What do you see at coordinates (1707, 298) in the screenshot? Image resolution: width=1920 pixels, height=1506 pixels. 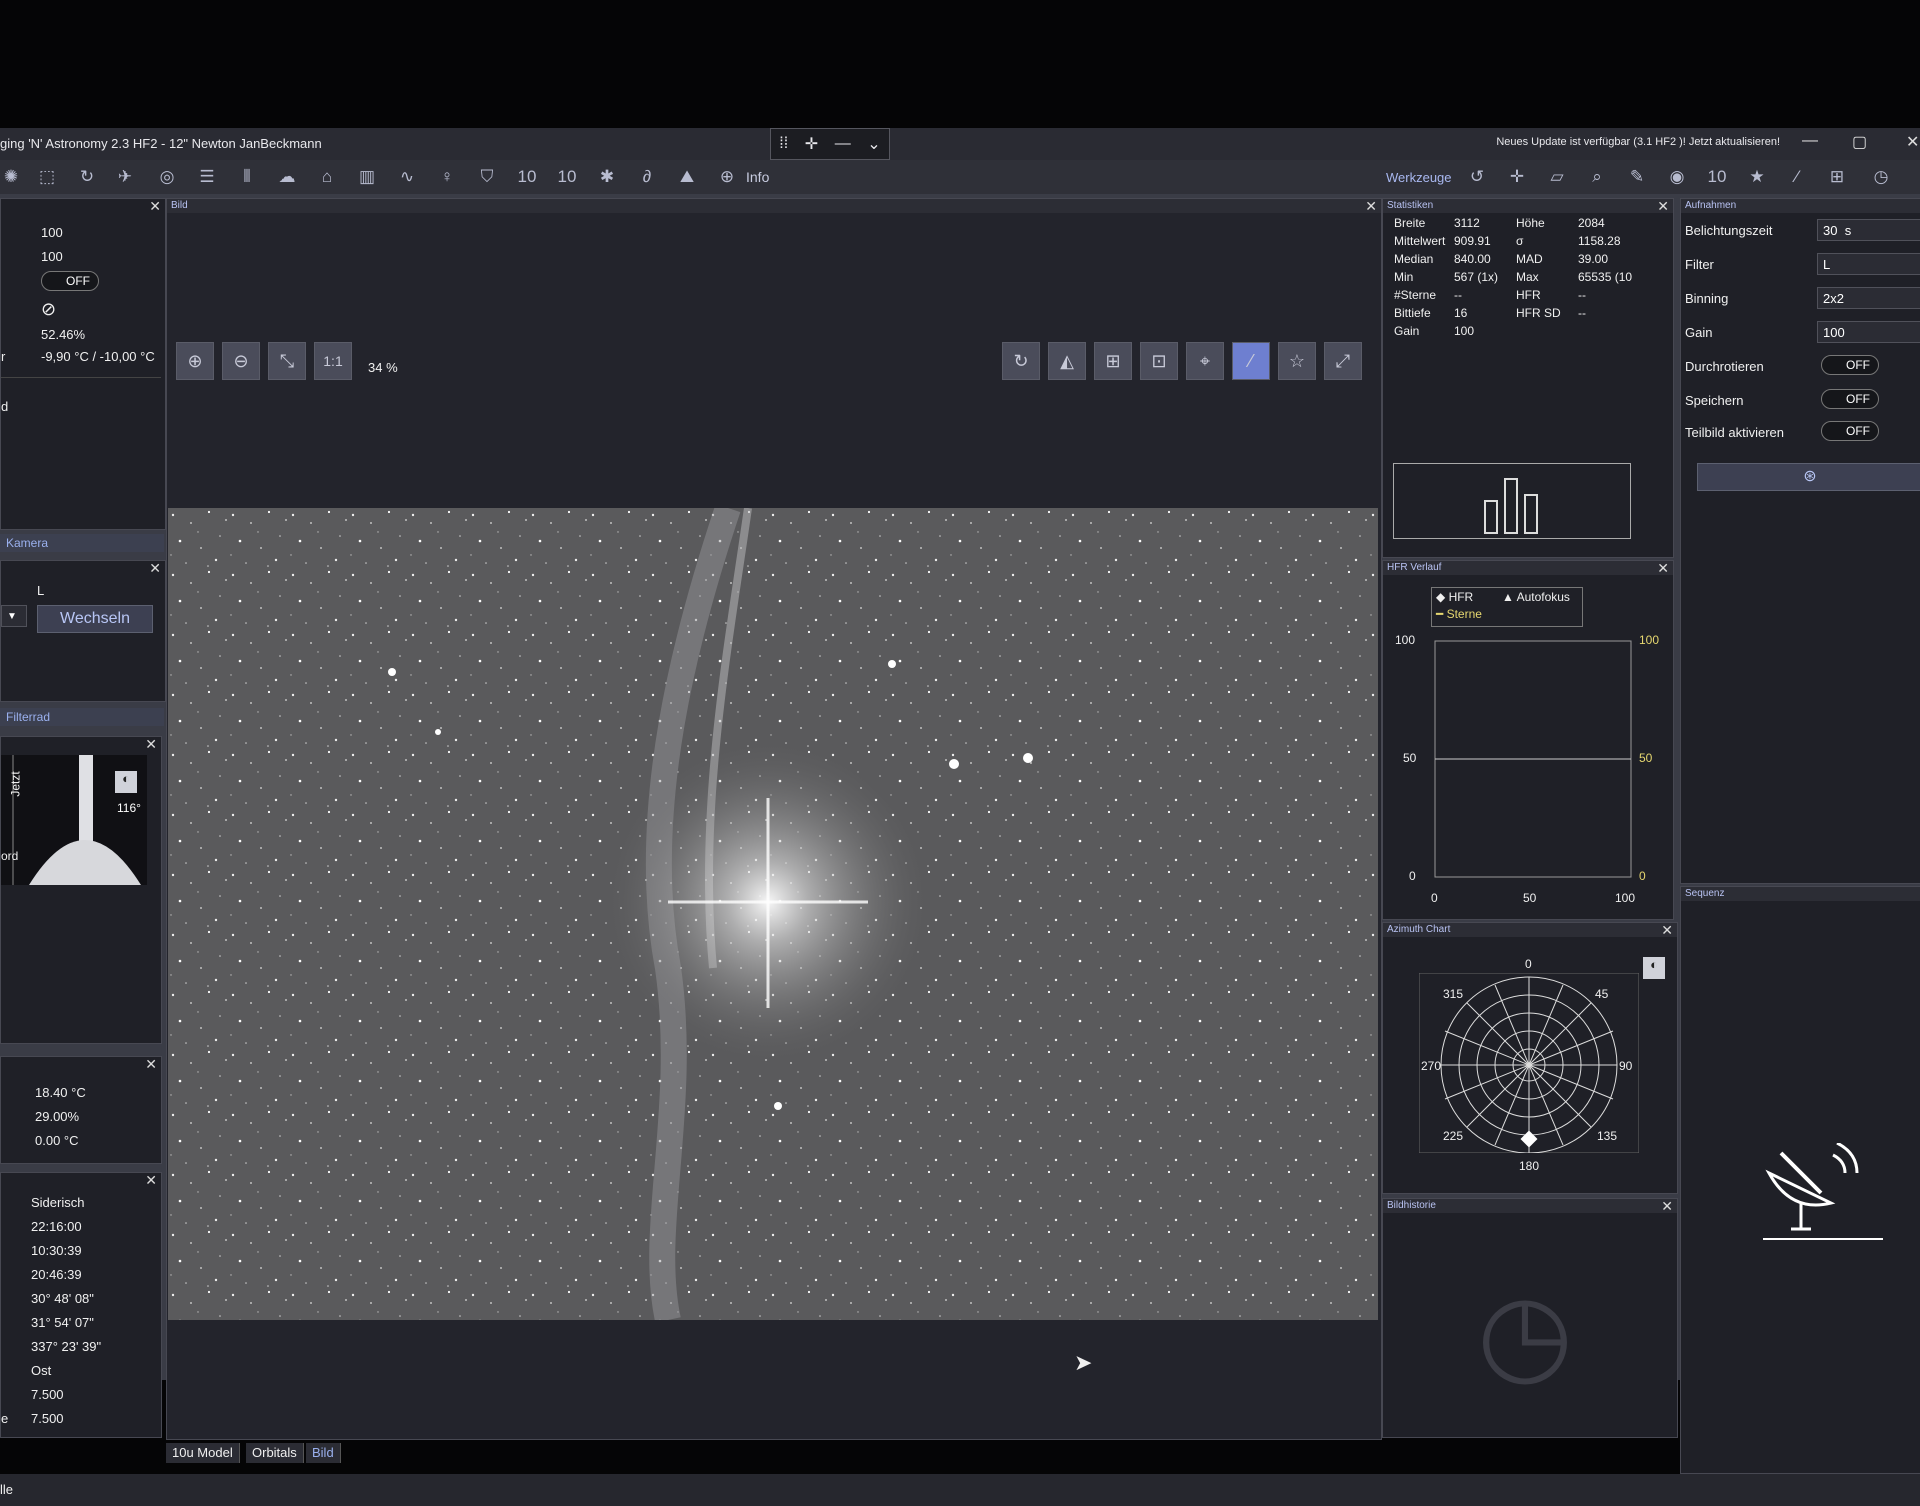 I see `binning-label: Binning` at bounding box center [1707, 298].